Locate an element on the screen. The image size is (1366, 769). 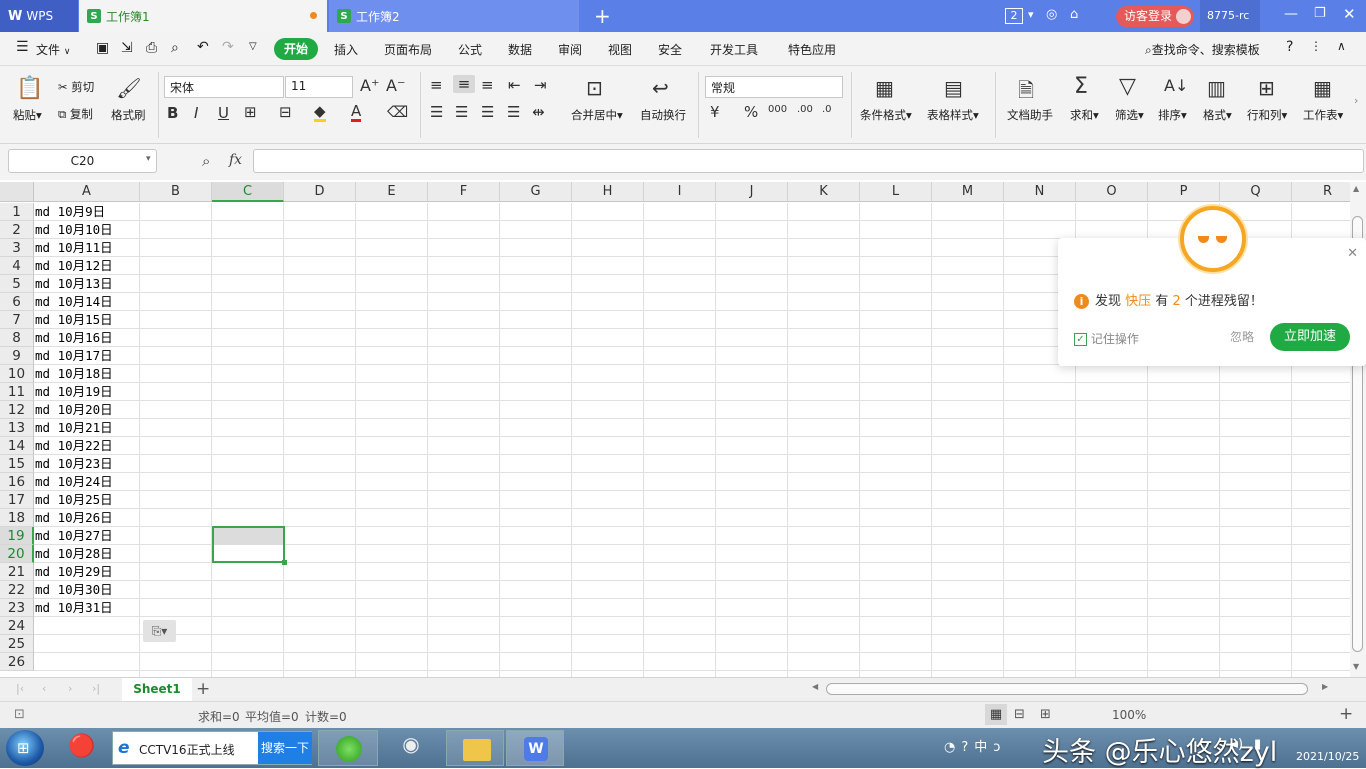
merge-center-icon: ⊡ is located at coordinates (594, 88).